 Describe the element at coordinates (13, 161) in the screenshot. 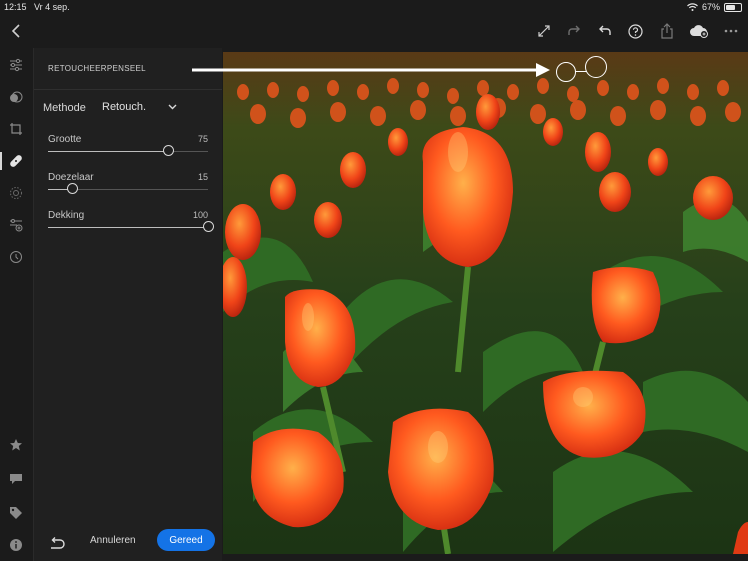

I see `healing-brush-icon` at that location.